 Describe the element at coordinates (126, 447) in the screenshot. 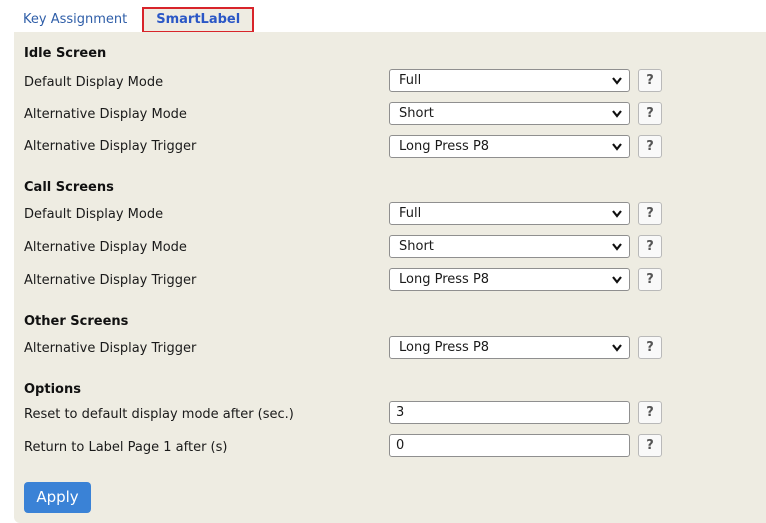

I see `row-label-return-to-label-page: Return to Label Page 1 after (s)` at that location.